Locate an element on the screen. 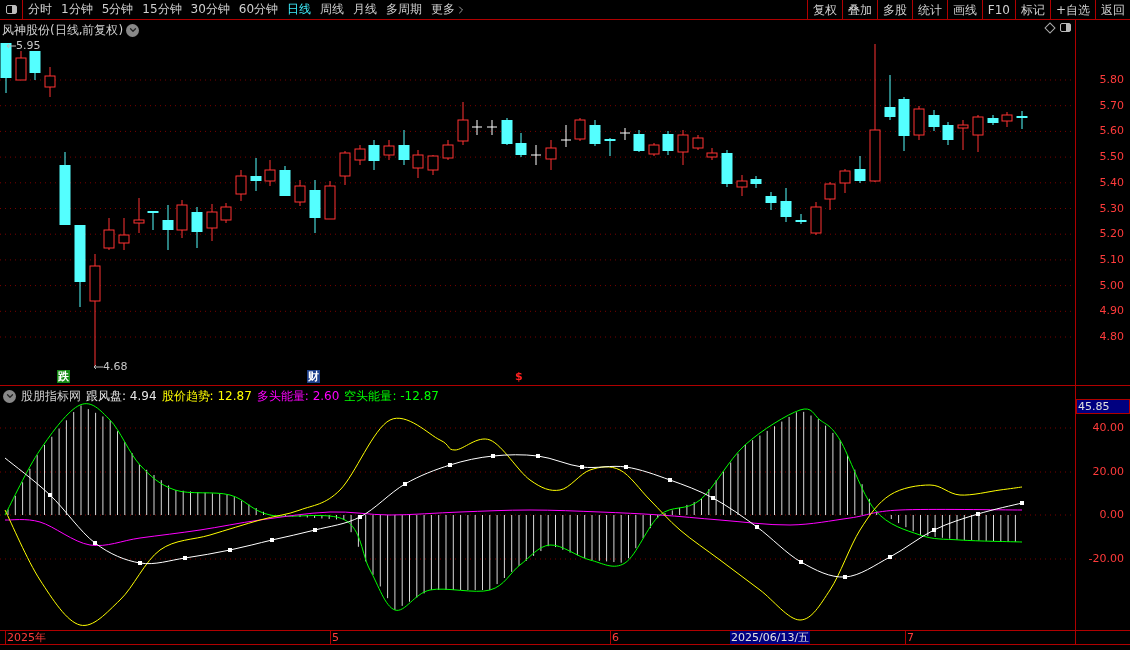 This screenshot has height=650, width=1130. period-tab: 月线 is located at coordinates (365, 9).